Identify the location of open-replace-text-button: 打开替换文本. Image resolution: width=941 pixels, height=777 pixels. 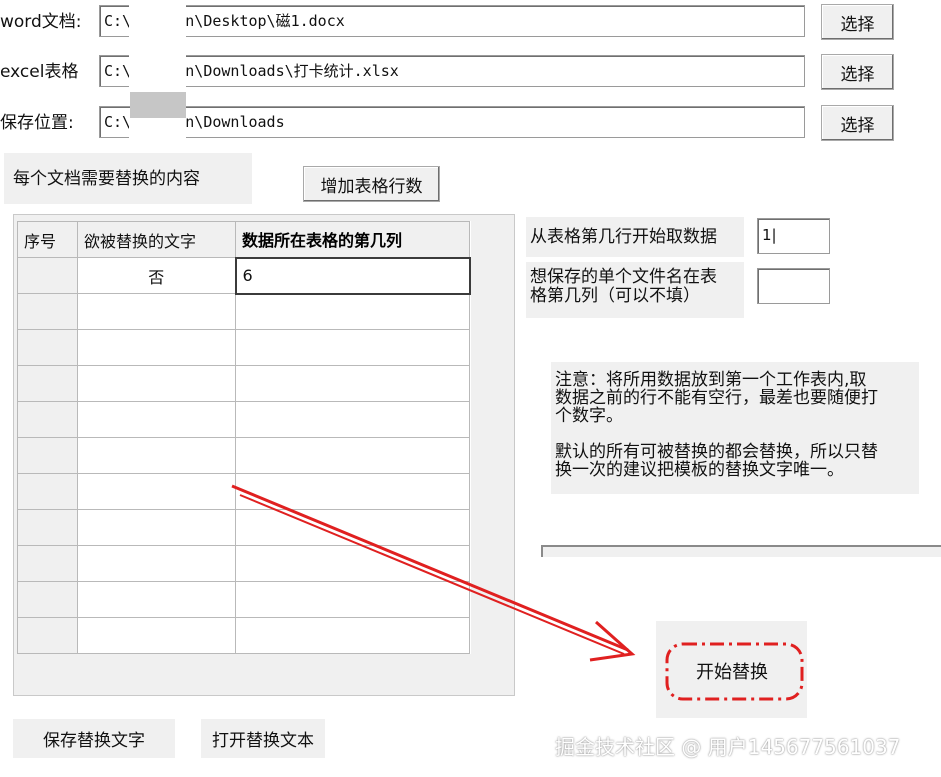
(263, 738).